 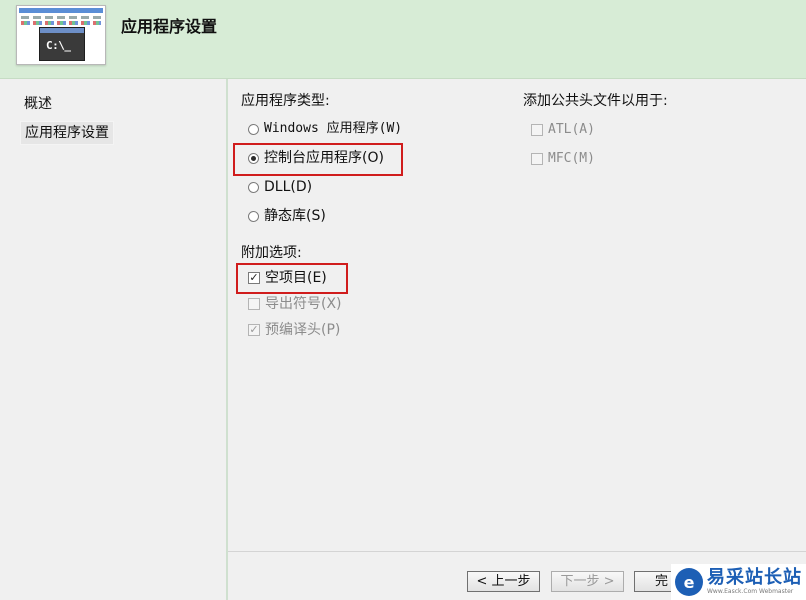 What do you see at coordinates (303, 330) in the screenshot?
I see `checkbox-label: 预编译头(P)` at bounding box center [303, 330].